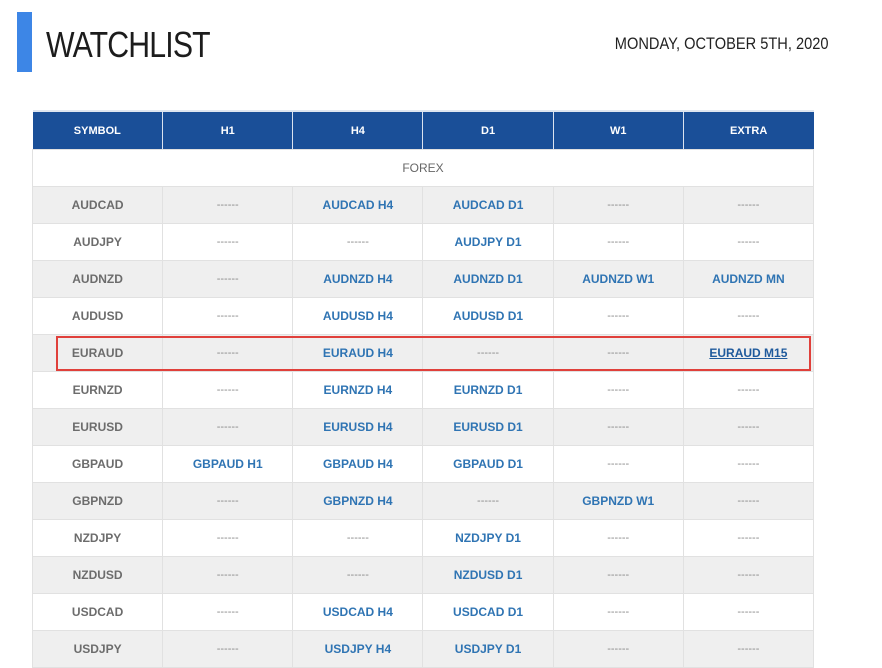 This screenshot has height=668, width=882. Describe the element at coordinates (97, 427) in the screenshot. I see `symbol-cell: EURUSD` at that location.